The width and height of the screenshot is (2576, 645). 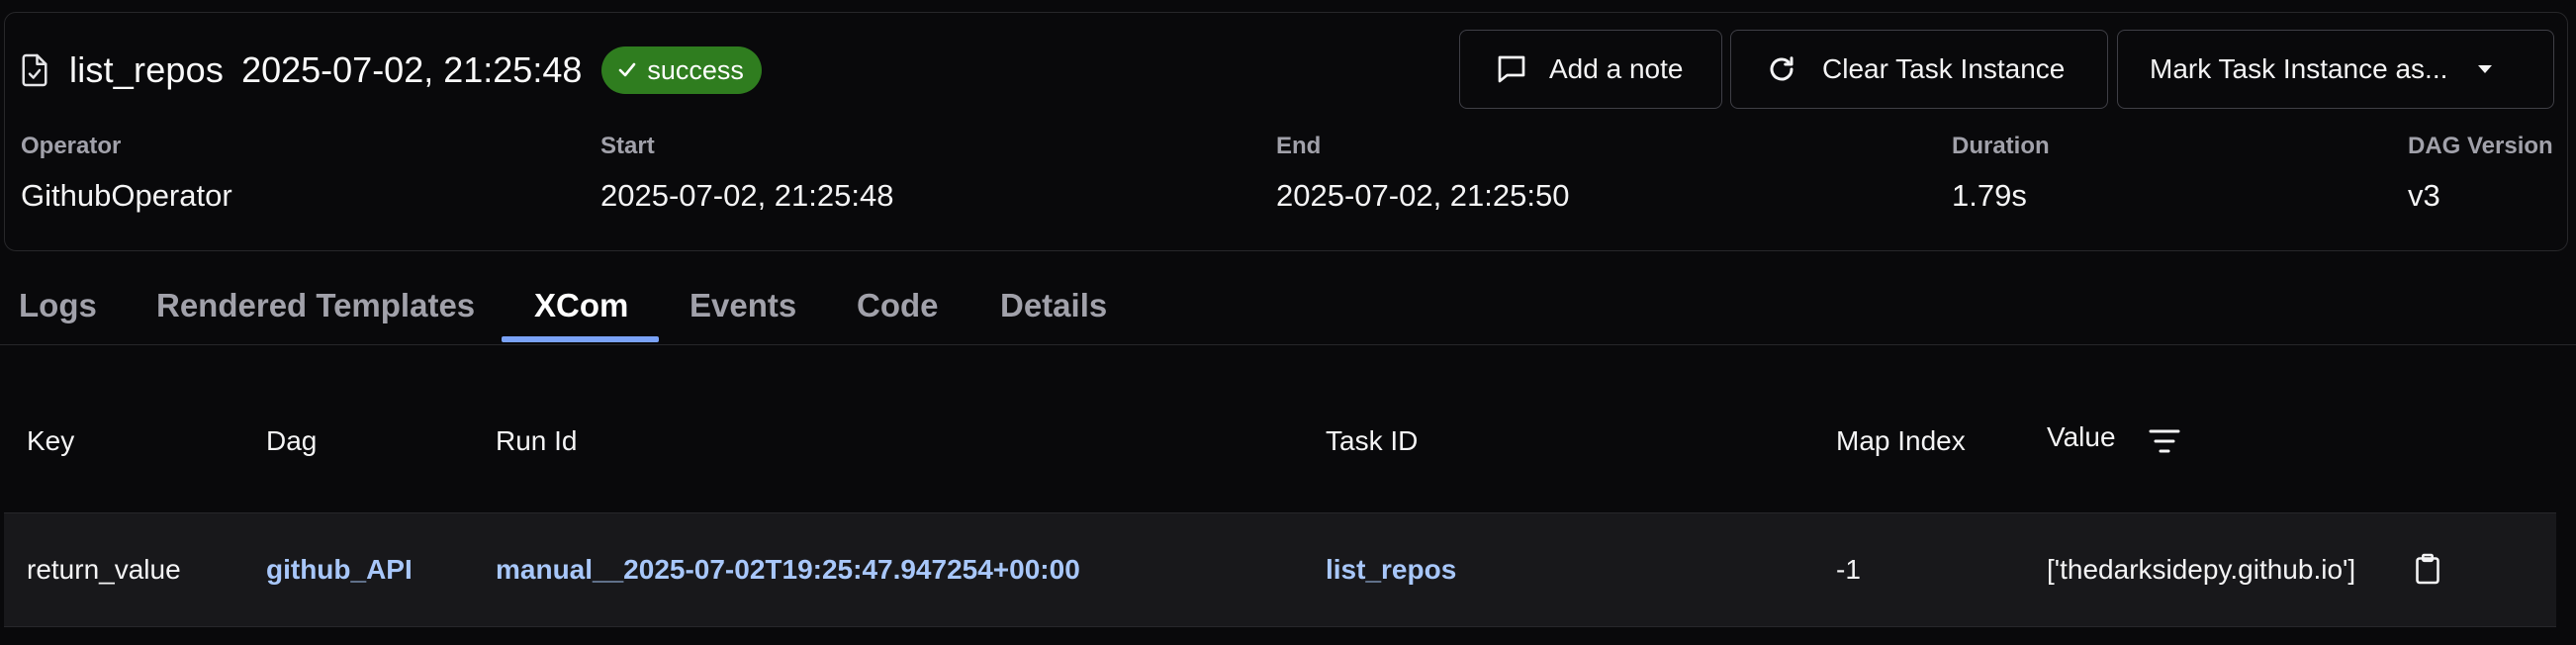 What do you see at coordinates (2081, 437) in the screenshot?
I see `column-header-value: Value` at bounding box center [2081, 437].